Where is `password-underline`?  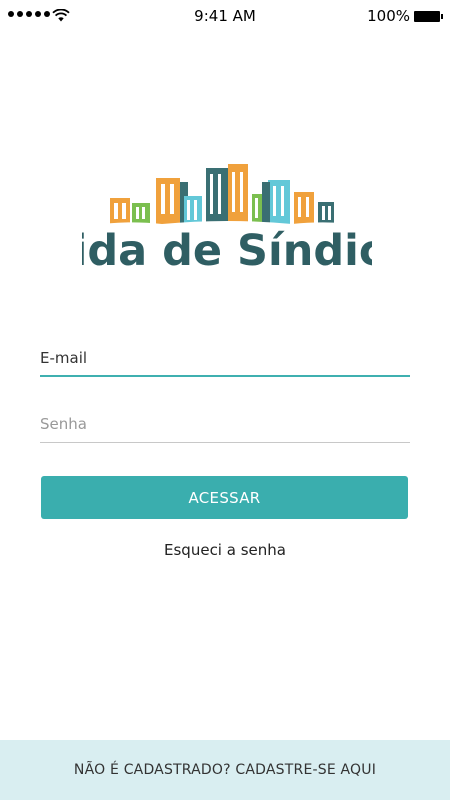 password-underline is located at coordinates (225, 442).